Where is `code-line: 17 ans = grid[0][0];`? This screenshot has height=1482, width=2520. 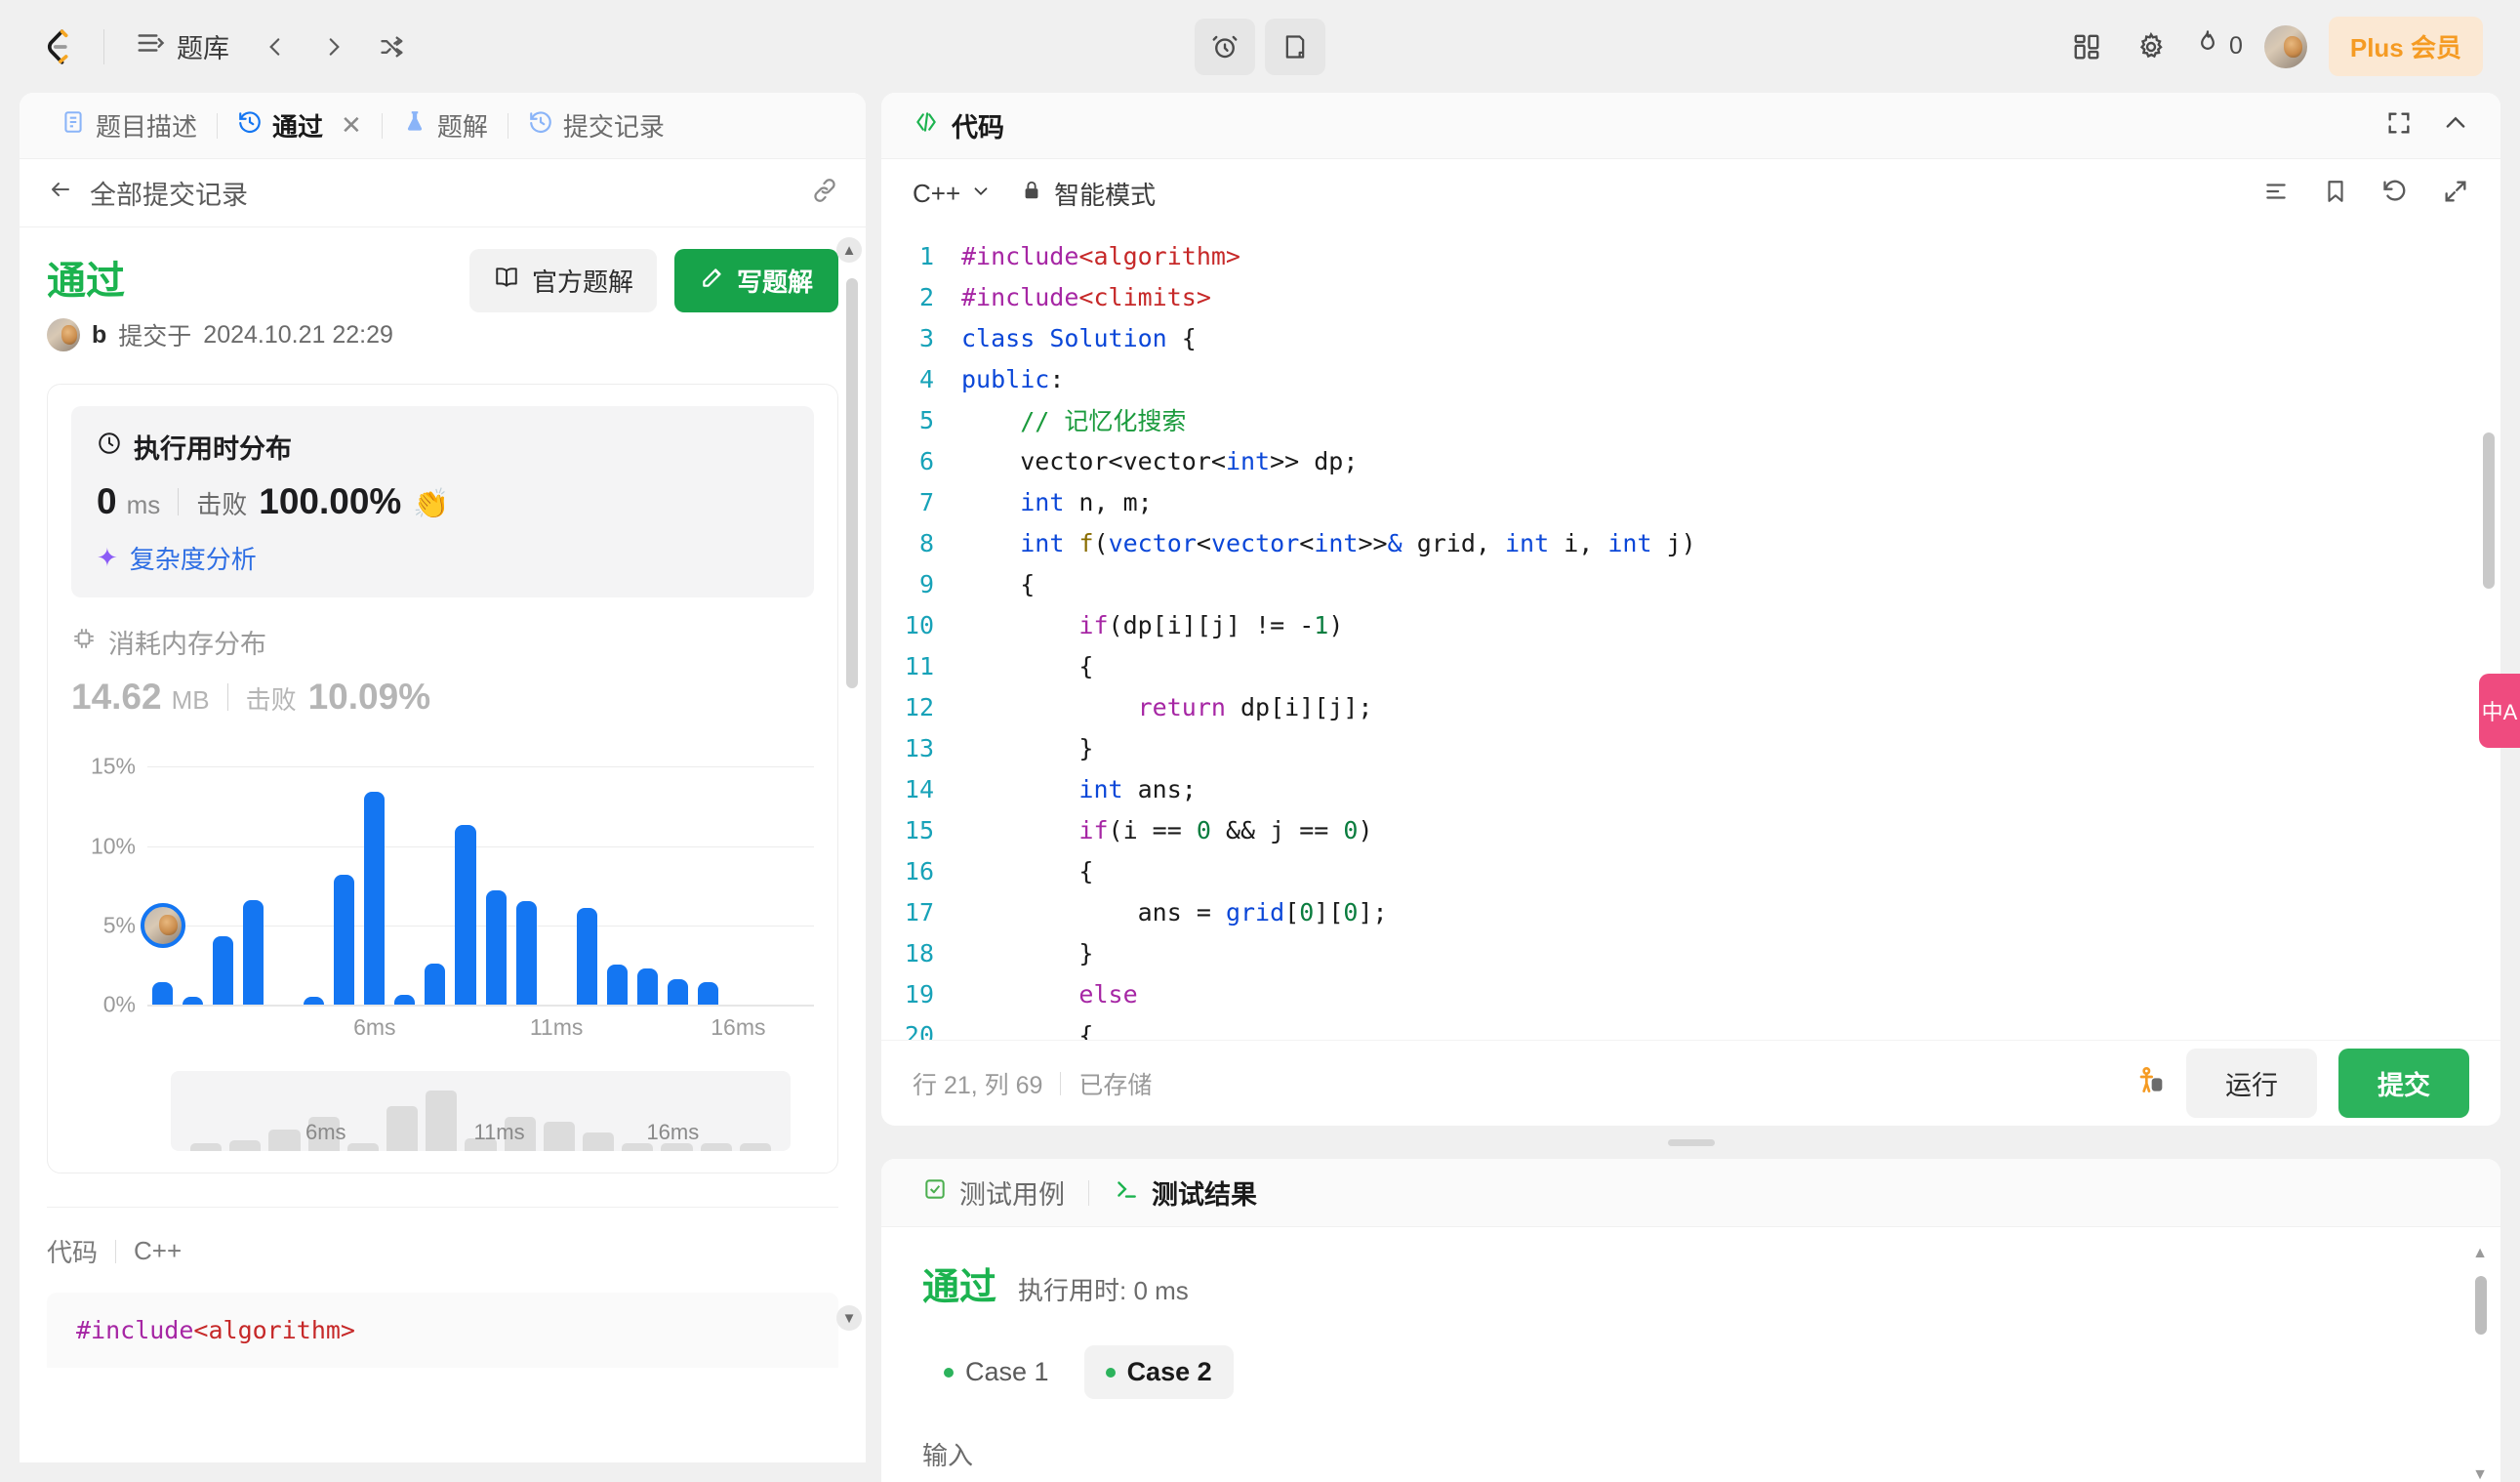
code-line: 17 ans = grid[0][0]; is located at coordinates (1690, 911).